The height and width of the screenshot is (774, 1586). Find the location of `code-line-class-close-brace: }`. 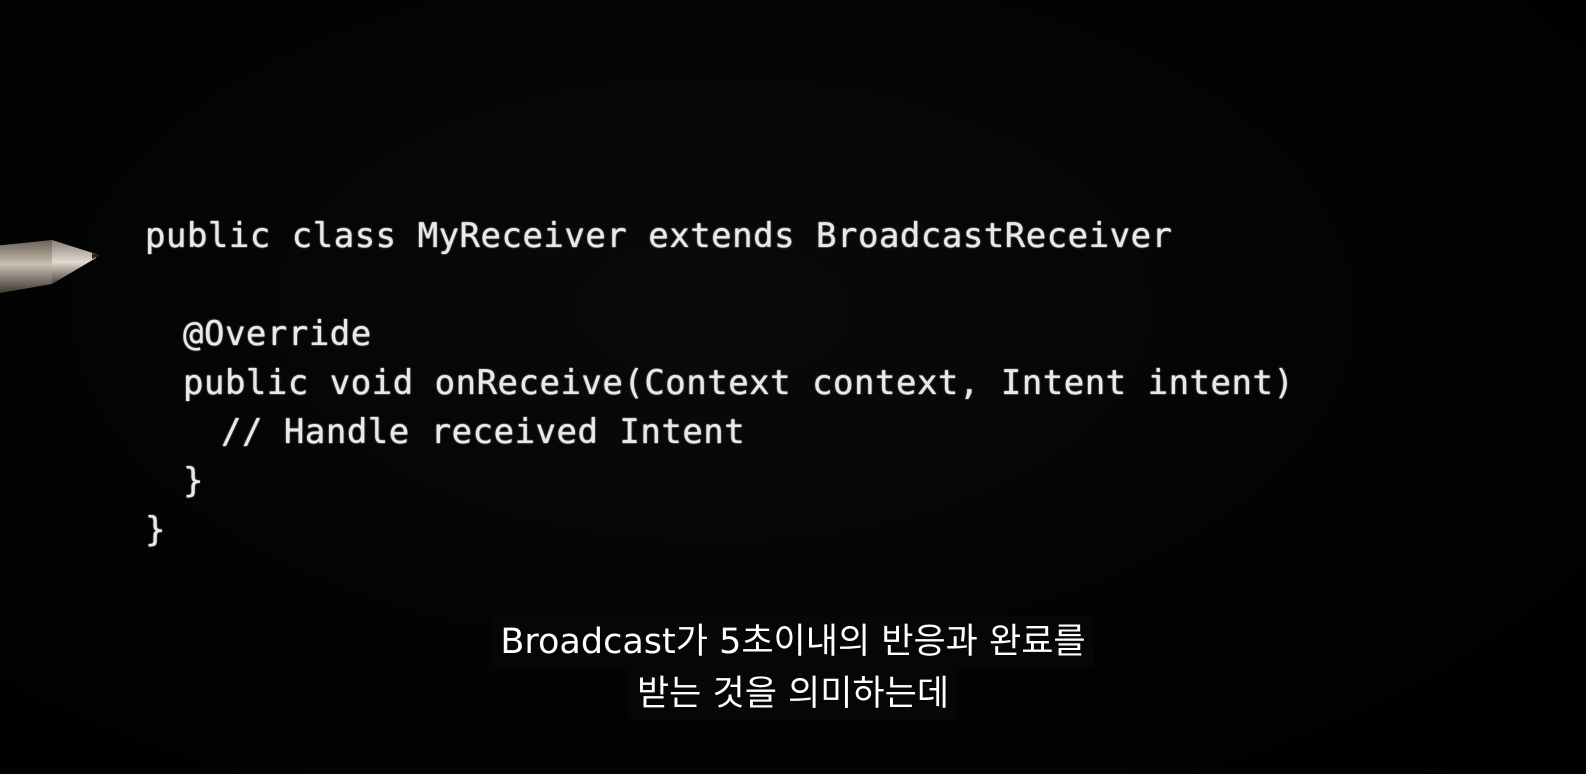

code-line-class-close-brace: } is located at coordinates (155, 530).